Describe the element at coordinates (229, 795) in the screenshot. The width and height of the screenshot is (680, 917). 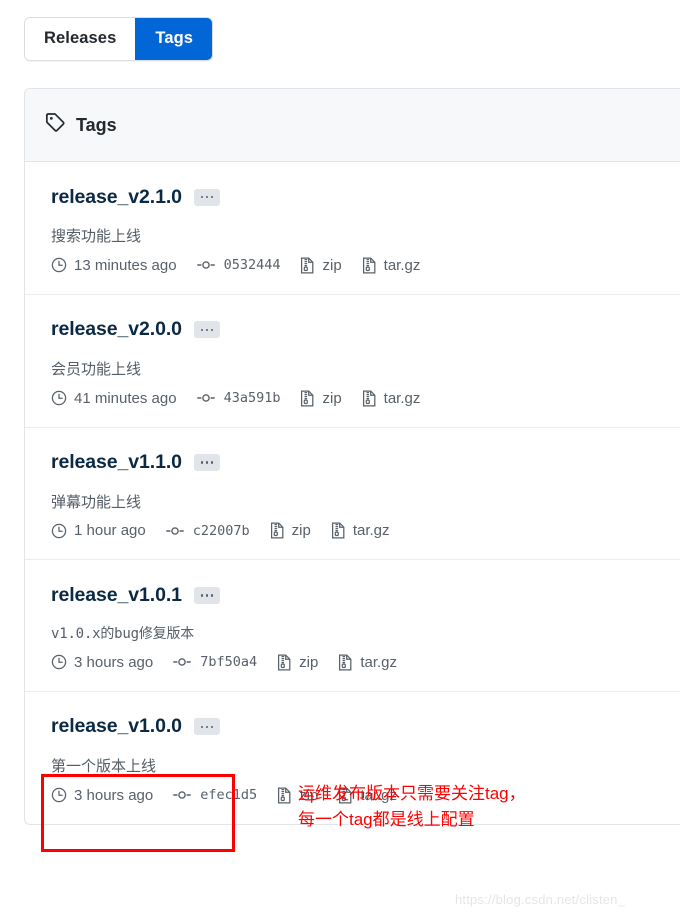
I see `tag-commit-sha: efec1d5` at that location.